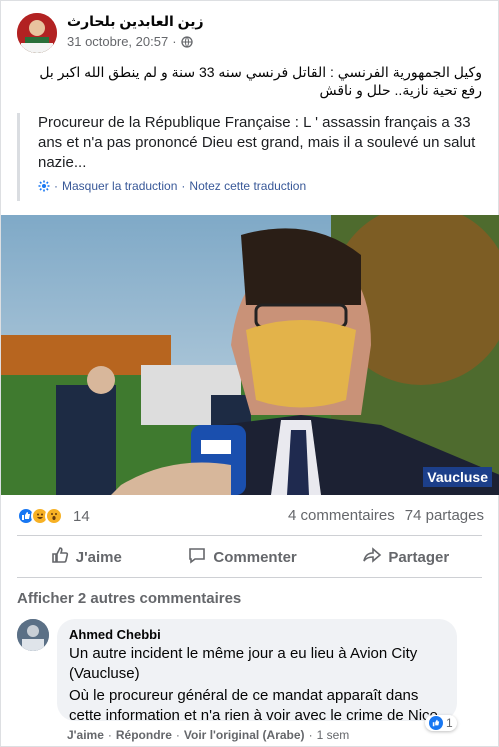 The width and height of the screenshot is (499, 747). I want to click on like-button: J'aime, so click(86, 557).